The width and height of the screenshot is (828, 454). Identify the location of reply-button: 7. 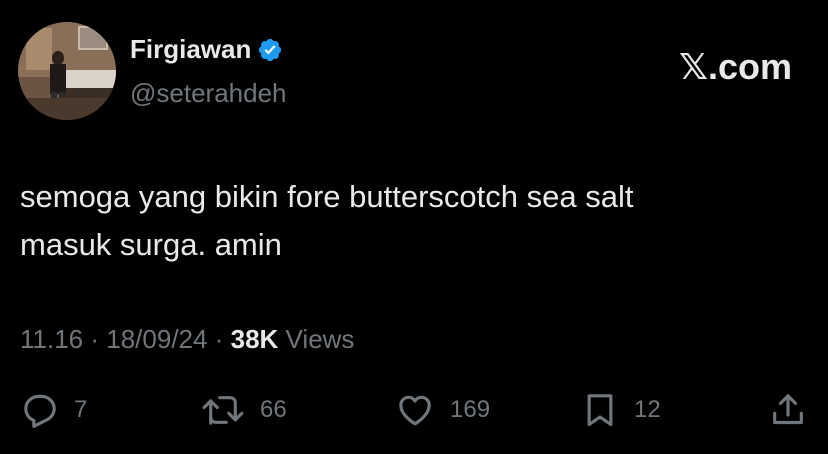
(53, 410).